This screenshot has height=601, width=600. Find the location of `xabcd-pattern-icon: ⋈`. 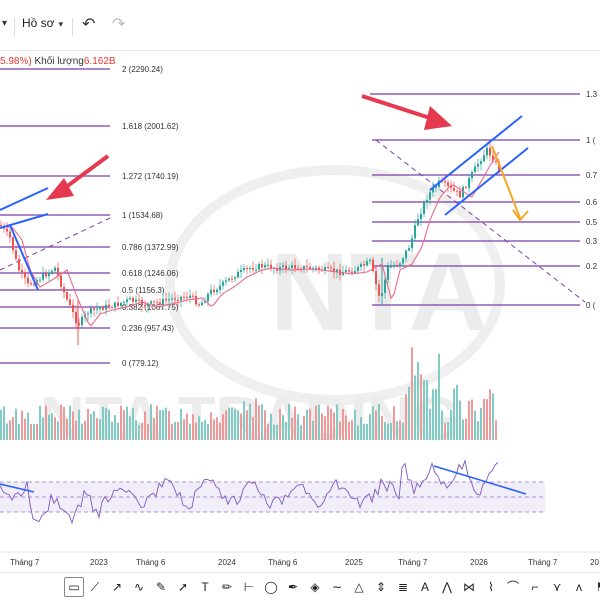

xabcd-pattern-icon: ⋈ is located at coordinates (469, 587).